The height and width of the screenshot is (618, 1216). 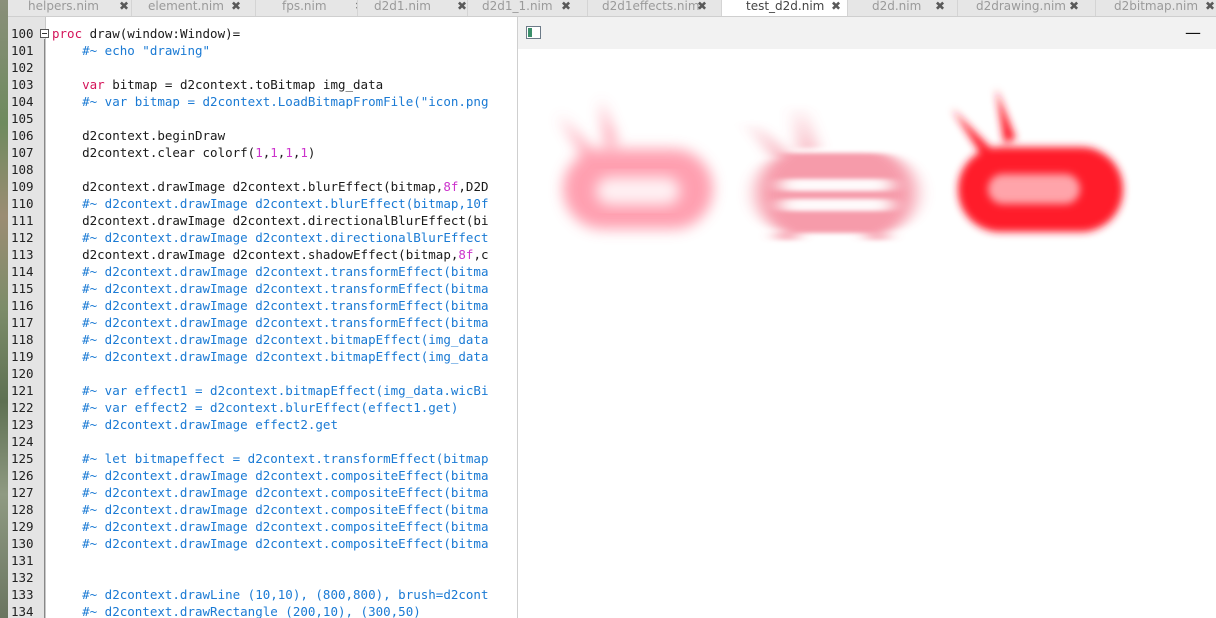 What do you see at coordinates (186, 6) in the screenshot?
I see `tab-label: element.nim` at bounding box center [186, 6].